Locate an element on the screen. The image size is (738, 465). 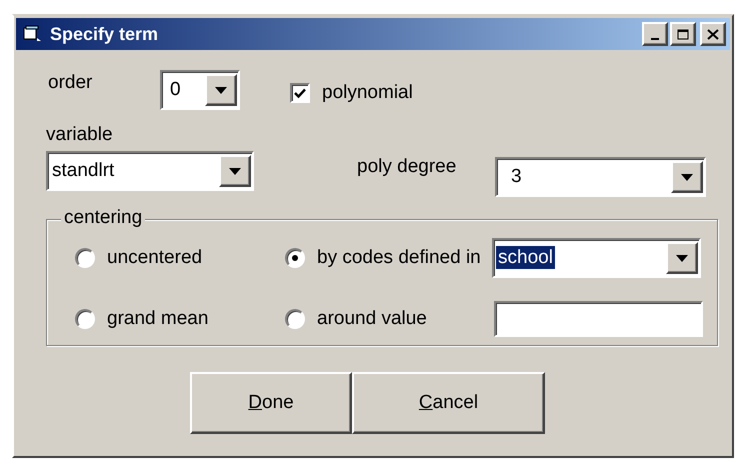
close-icon is located at coordinates (713, 34).